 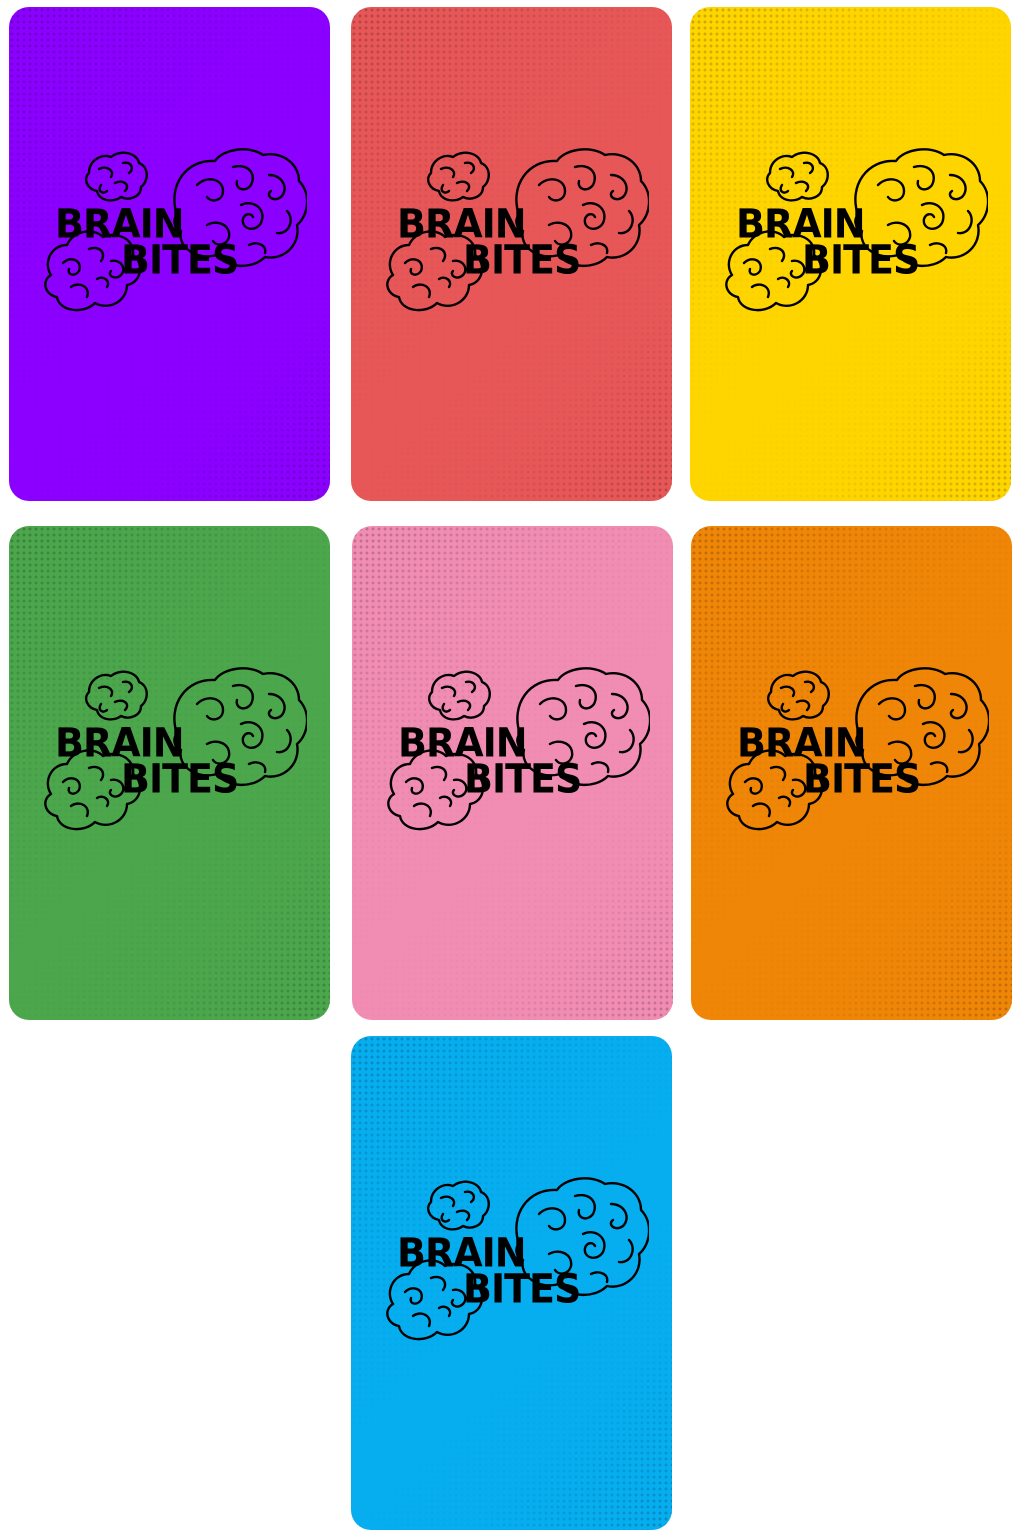 I want to click on card-purple: BRAIN BITES, so click(x=169, y=254).